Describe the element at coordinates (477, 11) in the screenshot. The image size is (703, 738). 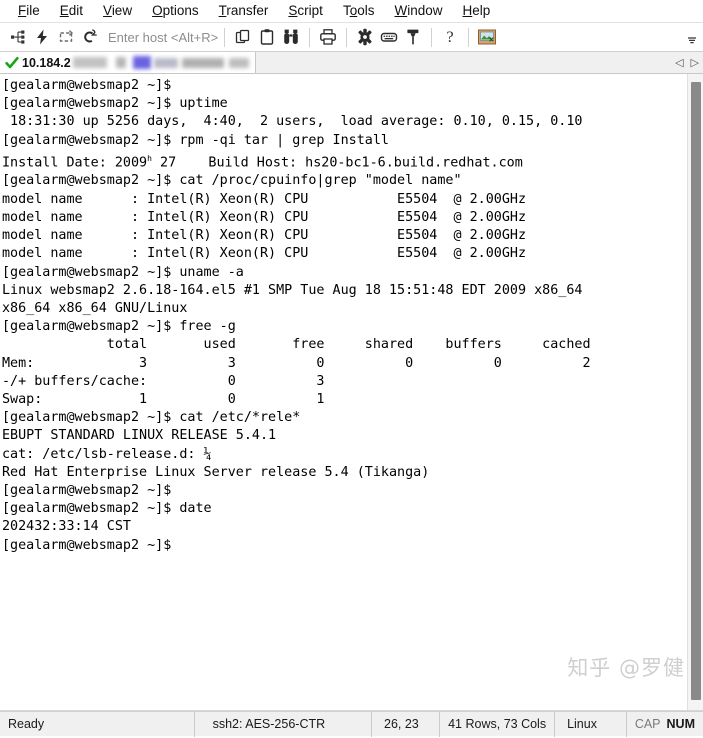
I see `menu-item-help: Help` at that location.